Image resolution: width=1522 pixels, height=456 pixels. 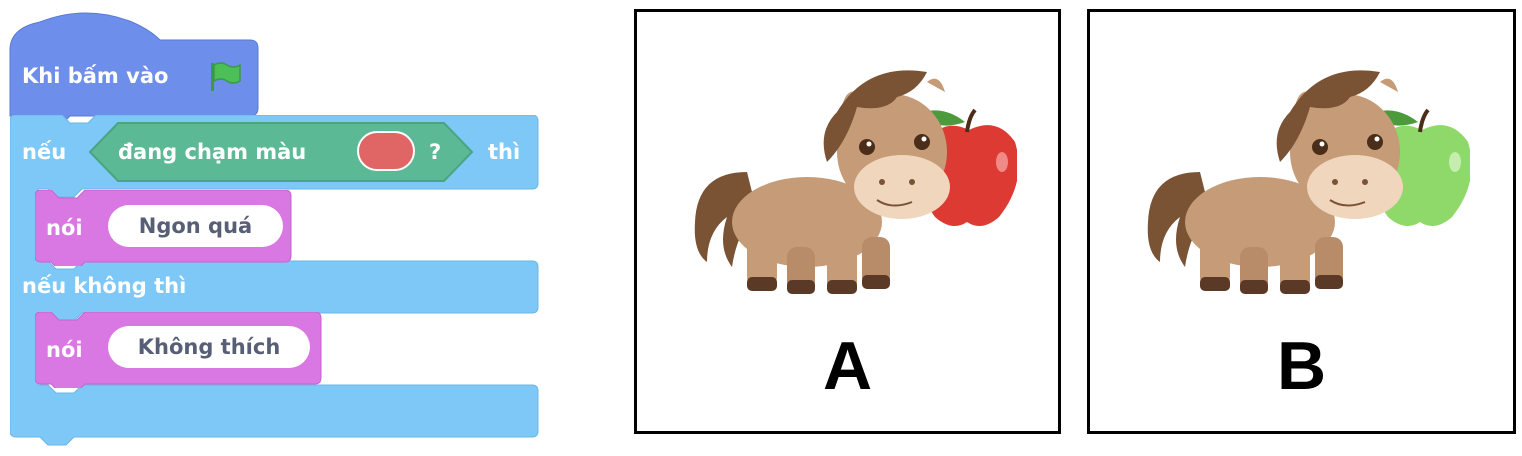 What do you see at coordinates (226, 76) in the screenshot?
I see `green-flag-icon` at bounding box center [226, 76].